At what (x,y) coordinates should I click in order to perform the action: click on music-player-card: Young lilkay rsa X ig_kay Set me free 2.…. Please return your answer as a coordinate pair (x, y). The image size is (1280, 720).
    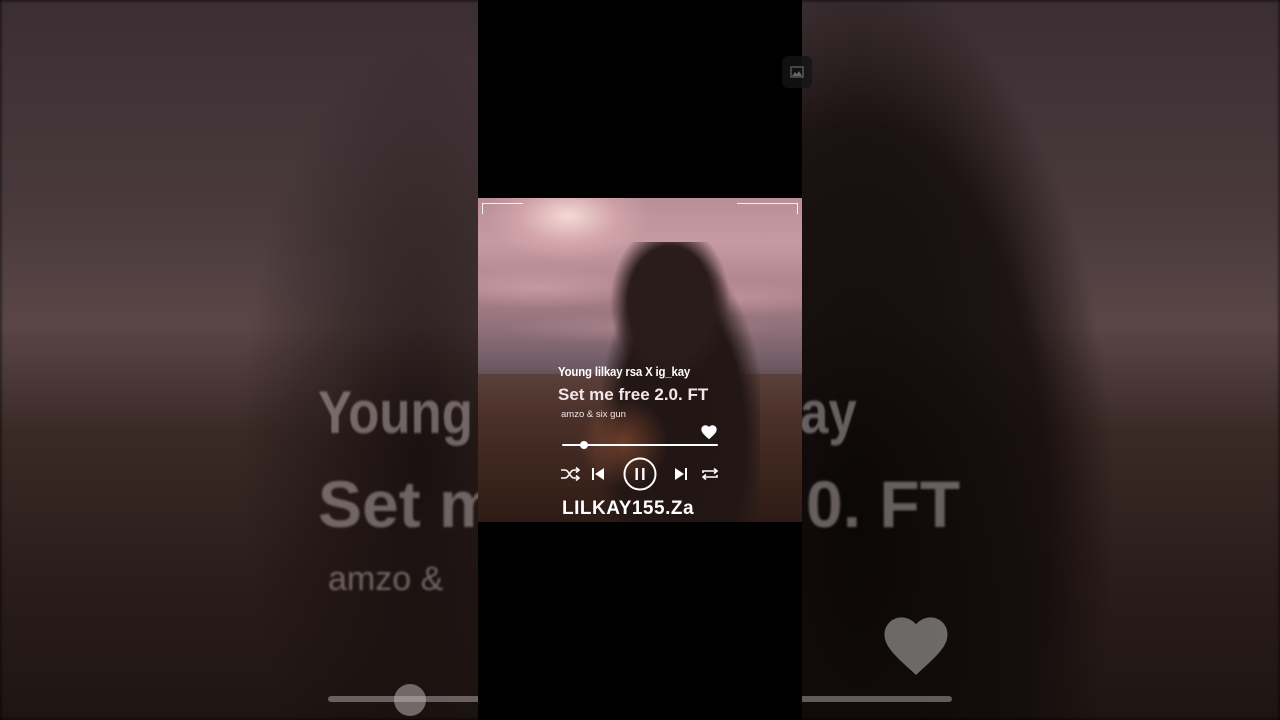
    Looking at the image, I should click on (640, 360).